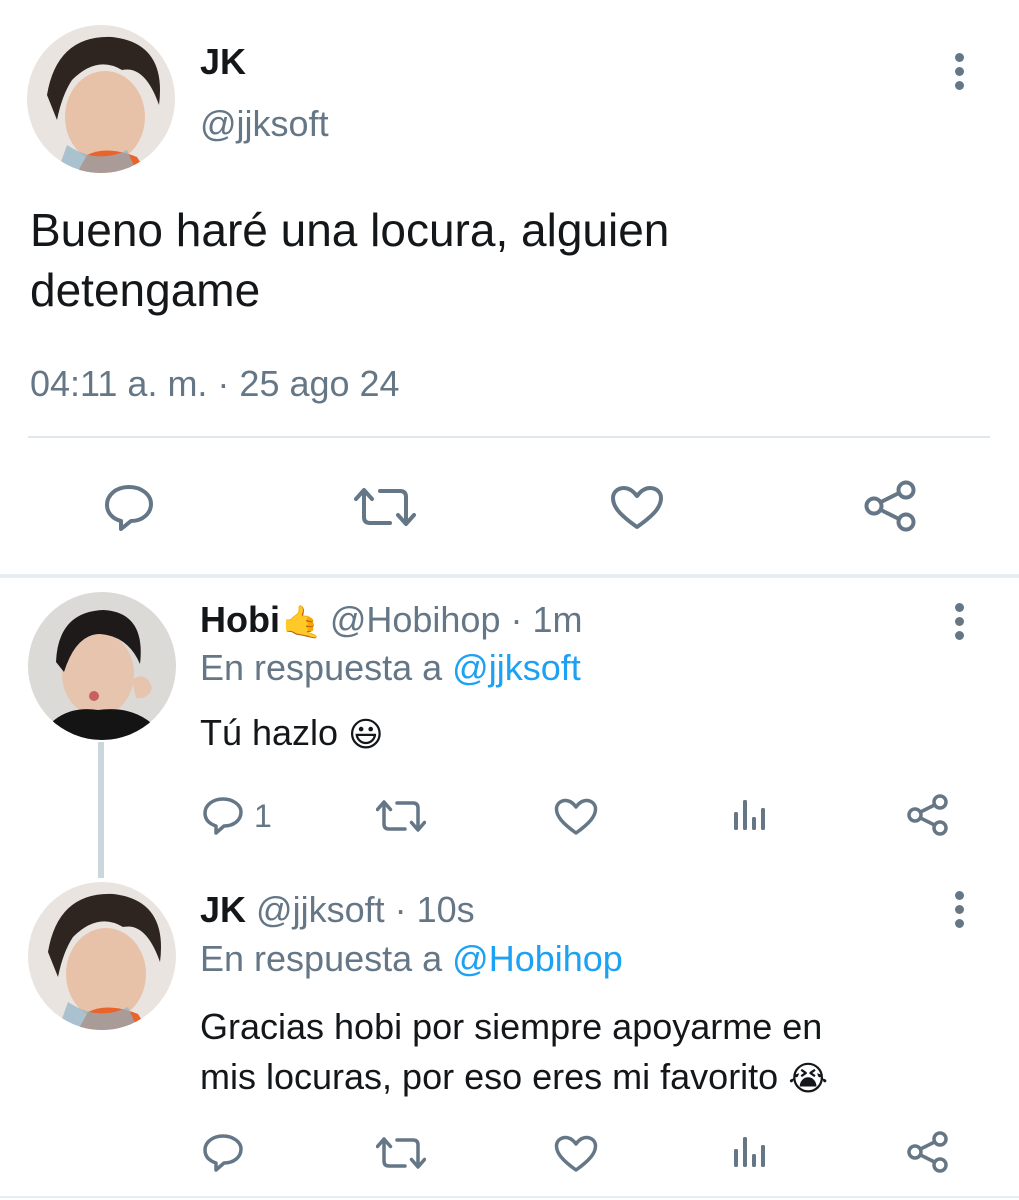 The width and height of the screenshot is (1019, 1200). What do you see at coordinates (537, 958) in the screenshot?
I see `replying-to-link: @Hobihop` at bounding box center [537, 958].